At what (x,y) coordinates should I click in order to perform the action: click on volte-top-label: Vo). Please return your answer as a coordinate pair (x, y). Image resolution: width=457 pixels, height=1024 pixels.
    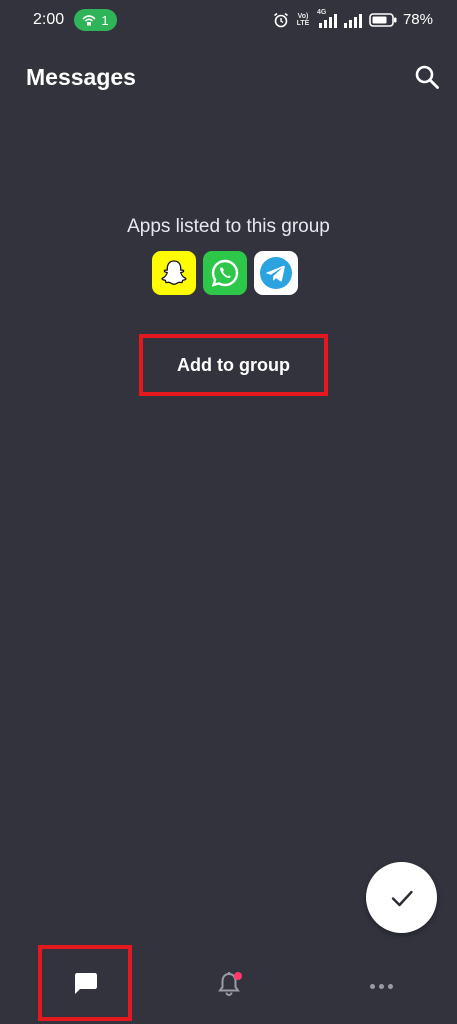
    Looking at the image, I should click on (303, 16).